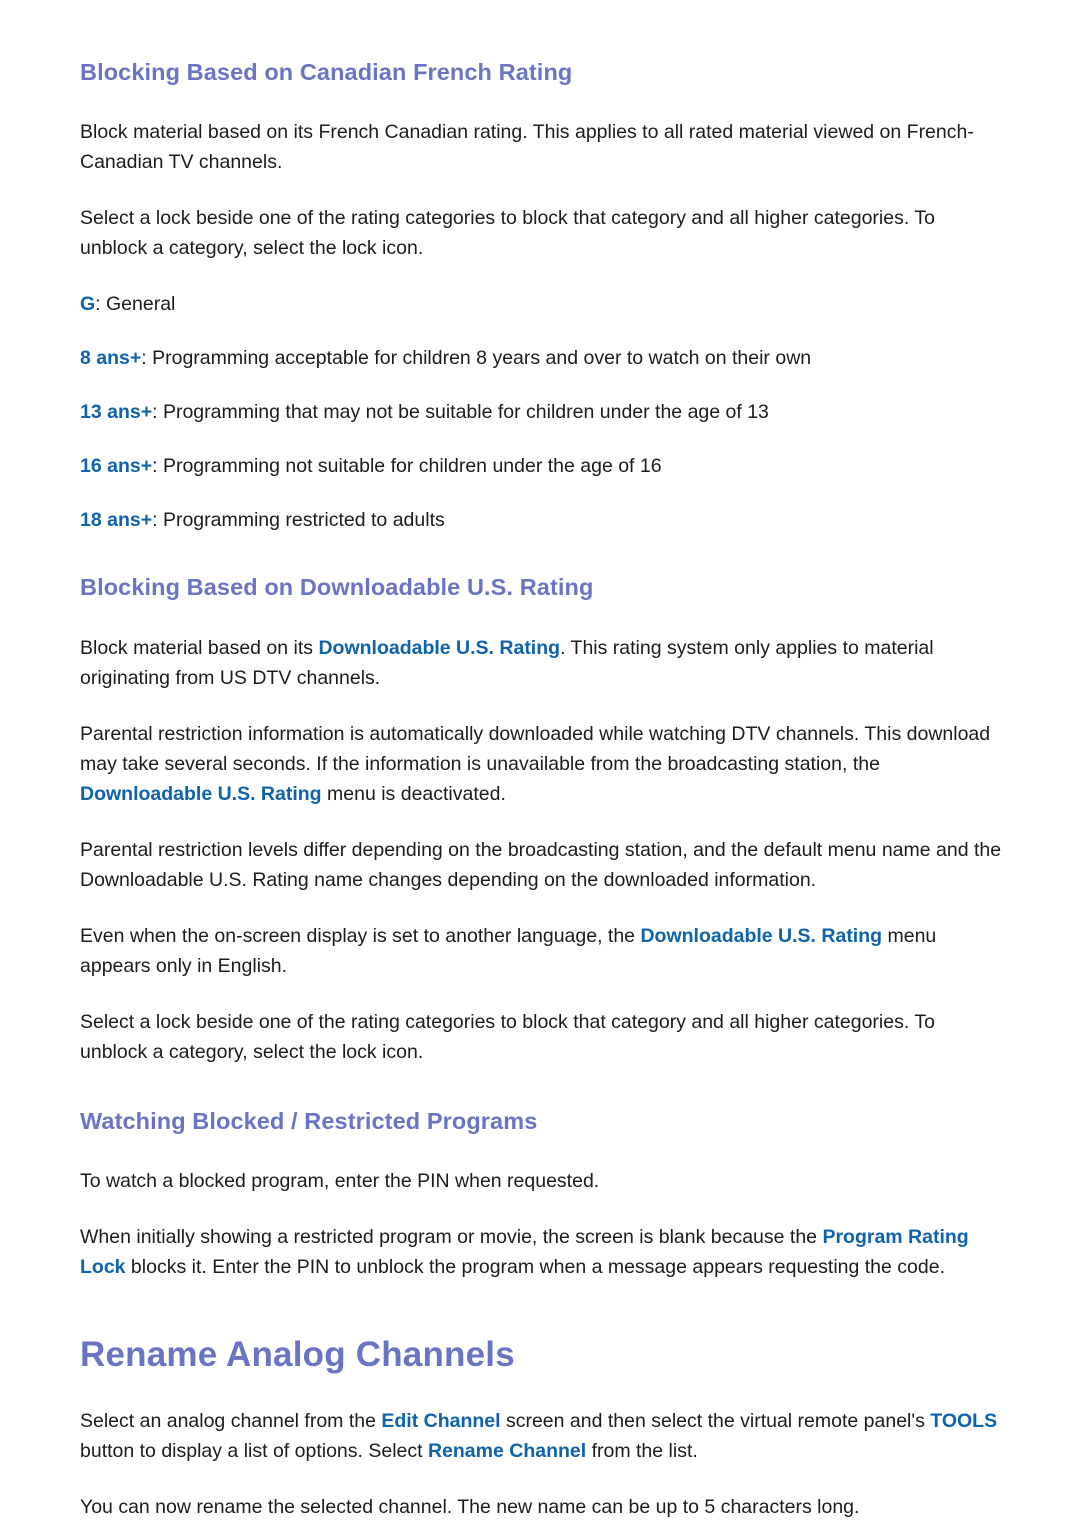 The image size is (1080, 1527). What do you see at coordinates (88, 304) in the screenshot?
I see `rating-key-g: G` at bounding box center [88, 304].